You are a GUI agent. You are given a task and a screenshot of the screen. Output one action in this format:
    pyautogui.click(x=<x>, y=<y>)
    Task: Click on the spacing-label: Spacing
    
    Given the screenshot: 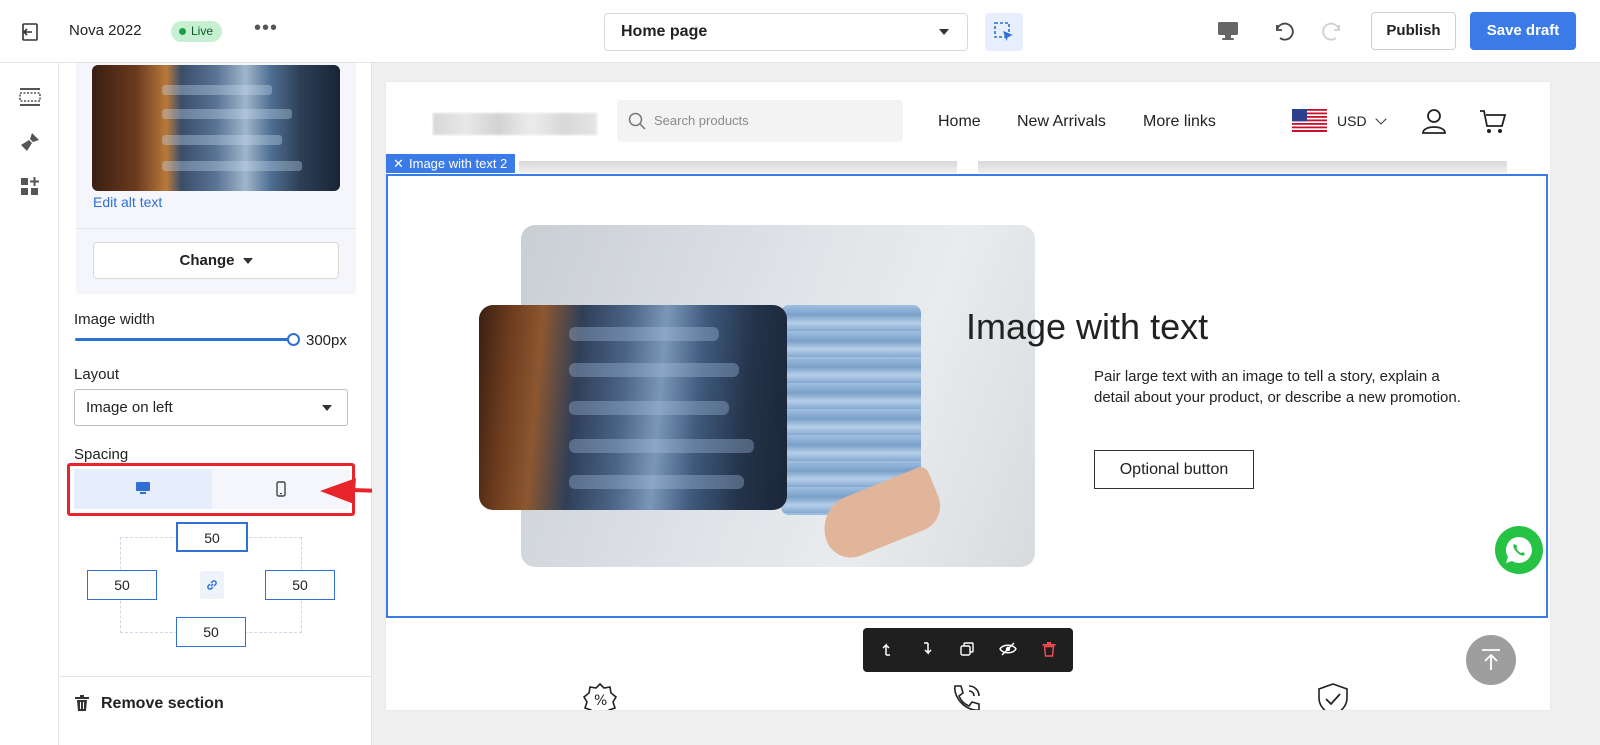 What is the action you would take?
    pyautogui.click(x=101, y=454)
    